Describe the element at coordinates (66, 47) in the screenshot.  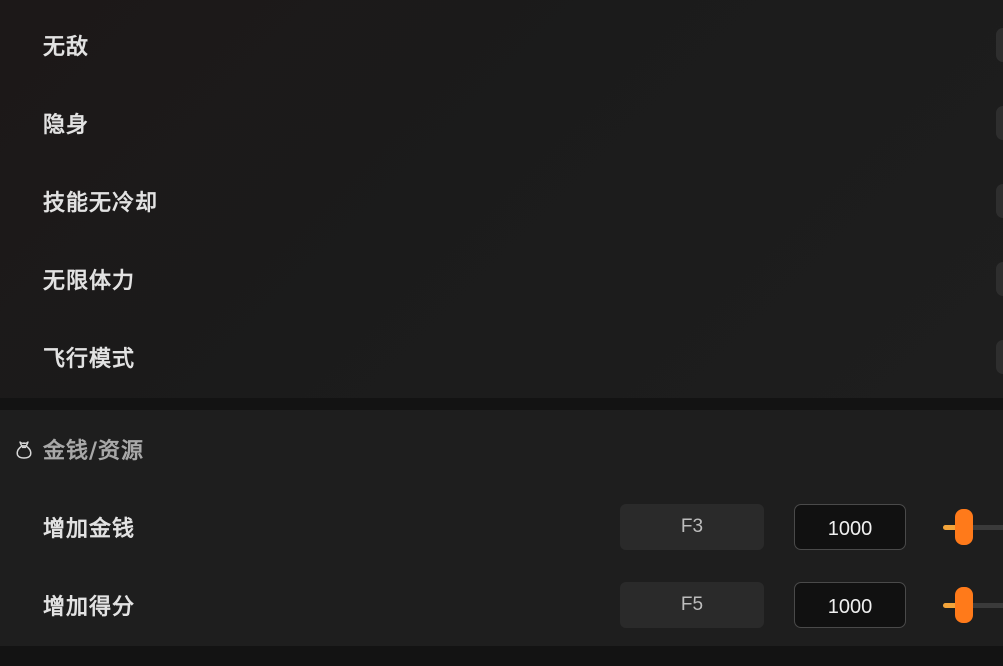
I see `toggle-label: 无敌` at that location.